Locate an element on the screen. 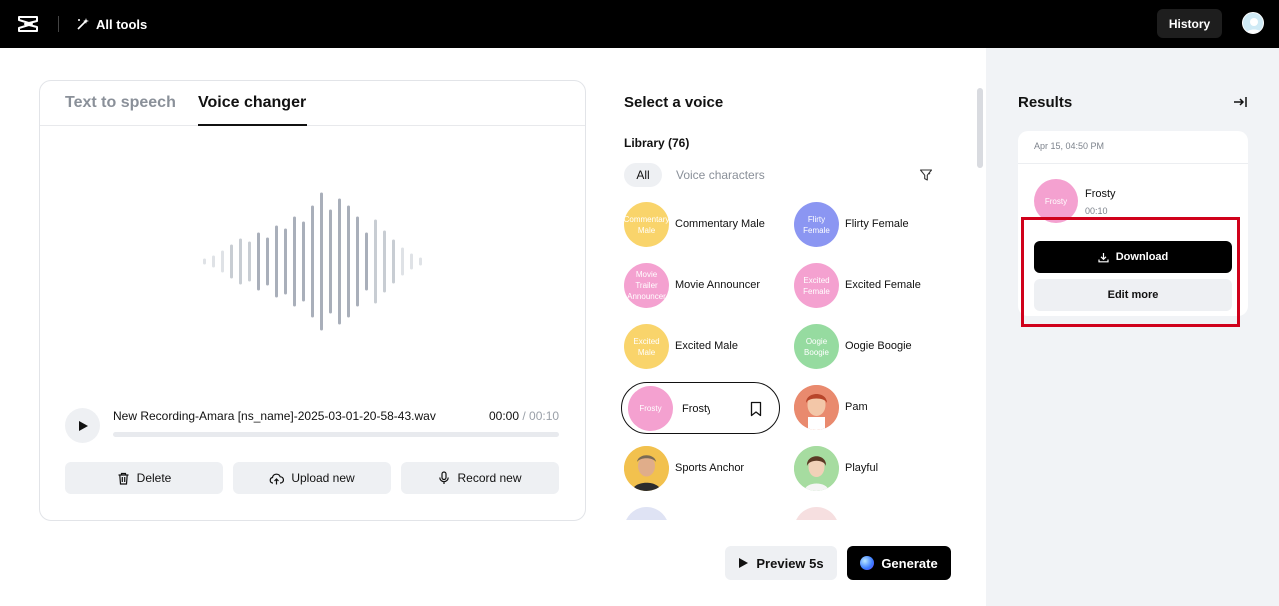 The width and height of the screenshot is (1279, 606). voice-avatar: Flirty Female is located at coordinates (816, 224).